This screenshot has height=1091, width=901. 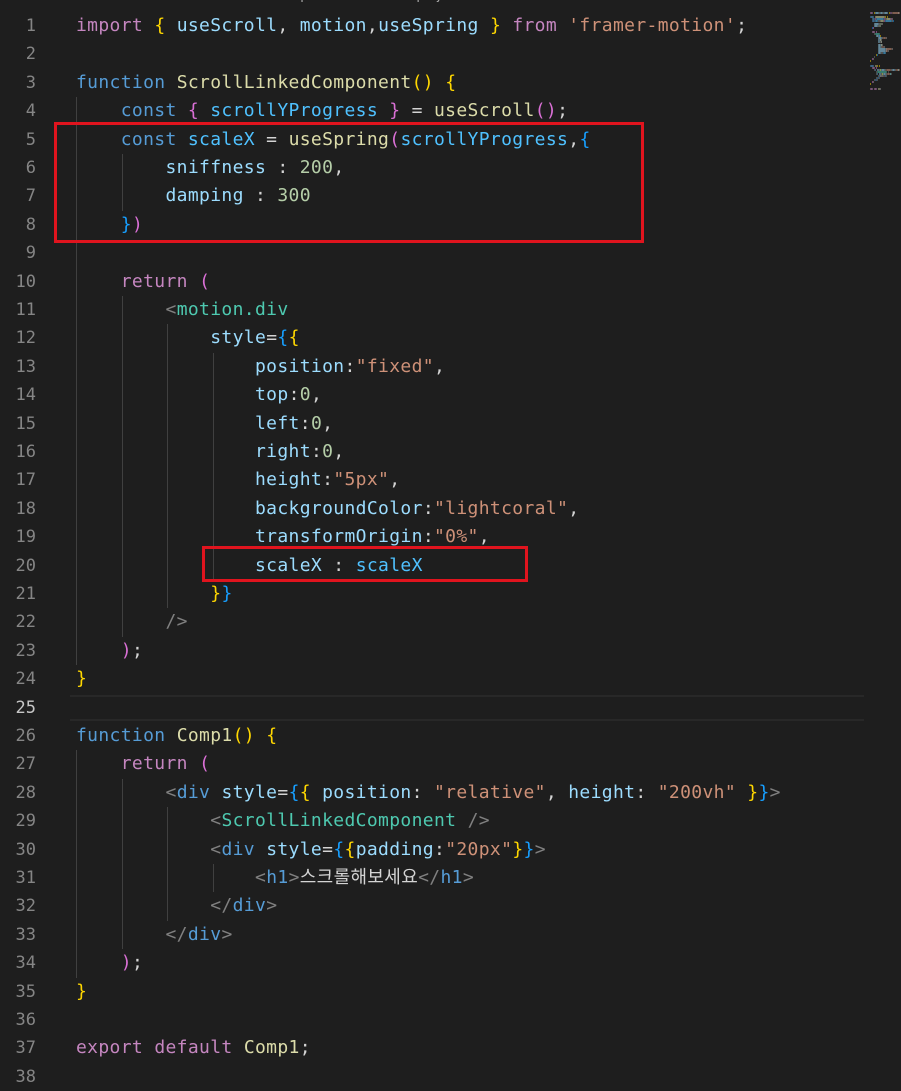 I want to click on code-token: Comp1, so click(x=204, y=735).